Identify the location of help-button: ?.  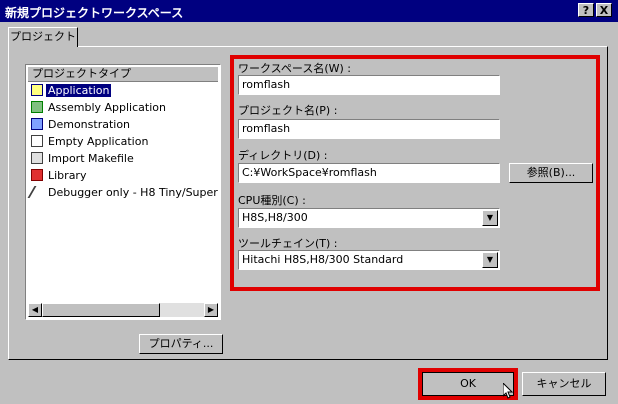
(586, 10).